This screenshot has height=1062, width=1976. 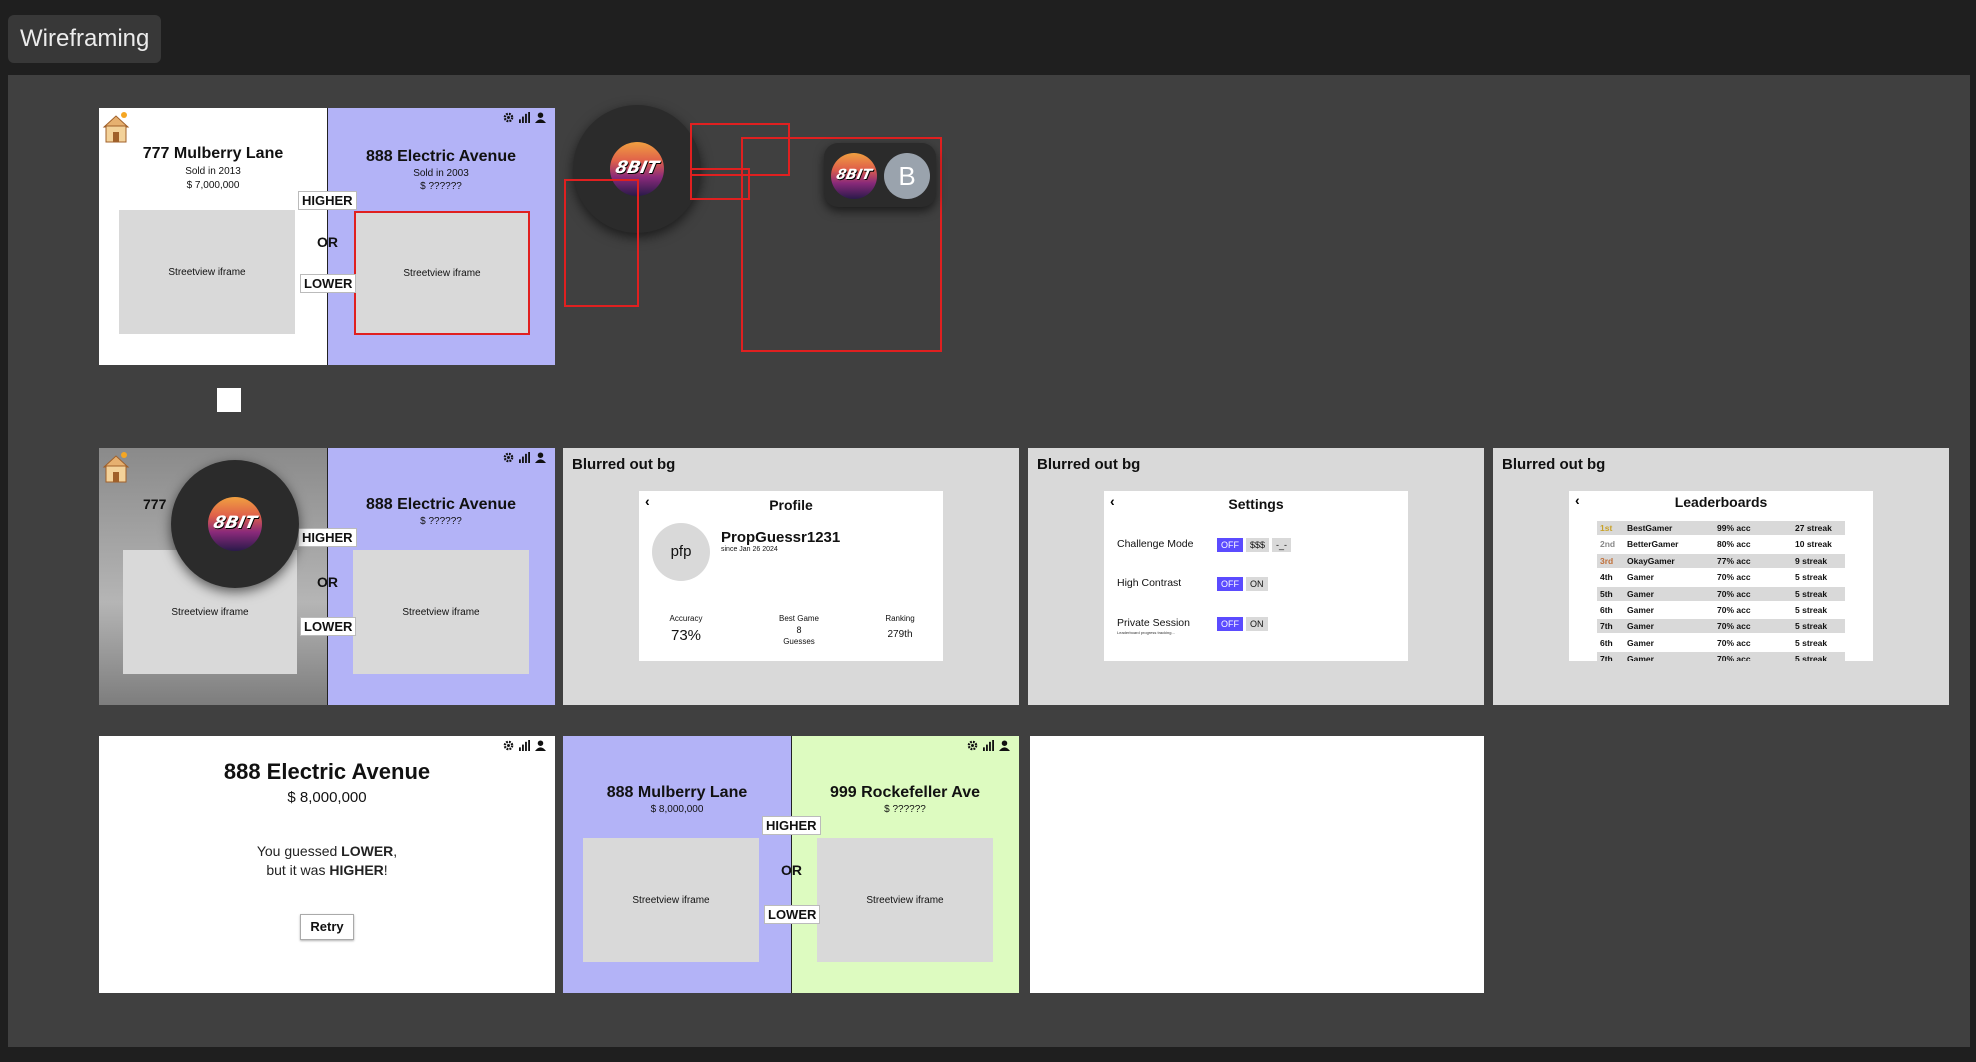 I want to click on option-money: $$$, so click(x=1258, y=545).